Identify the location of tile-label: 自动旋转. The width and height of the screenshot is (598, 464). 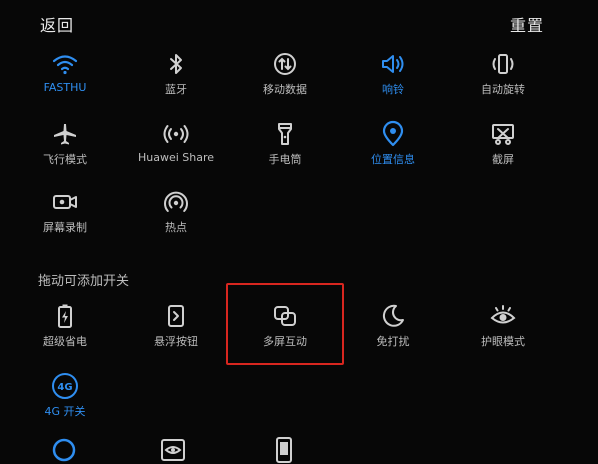
(503, 89).